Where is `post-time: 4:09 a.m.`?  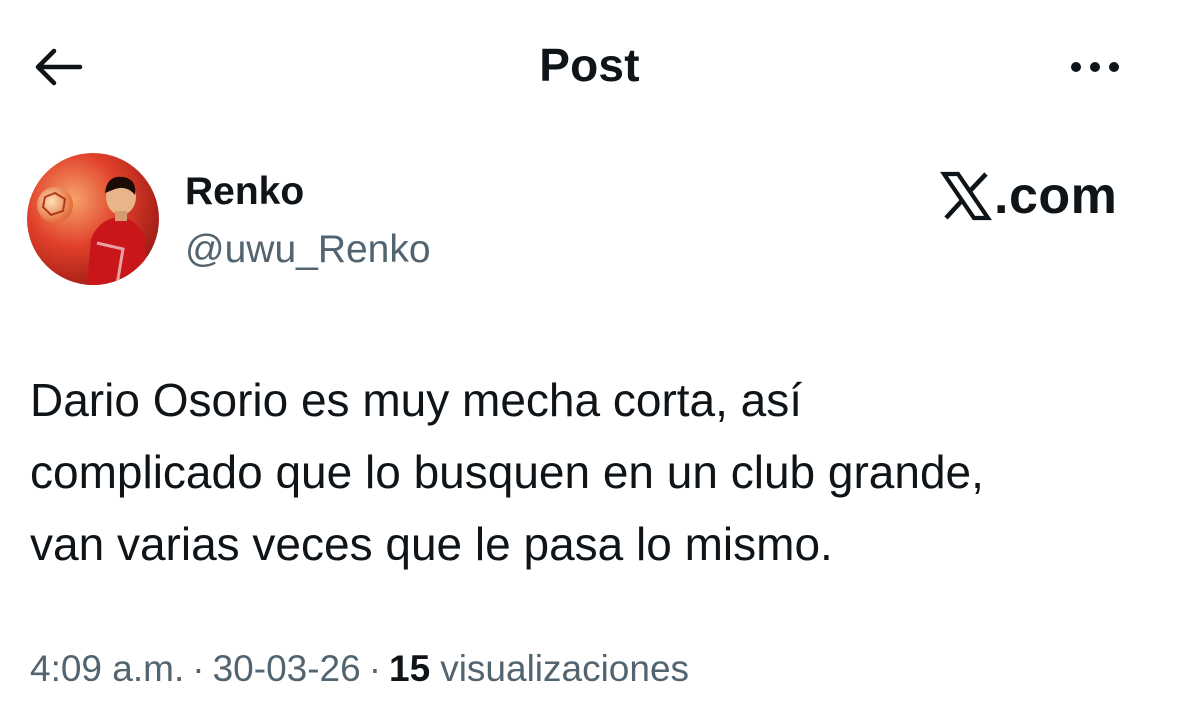
post-time: 4:09 a.m. is located at coordinates (107, 669).